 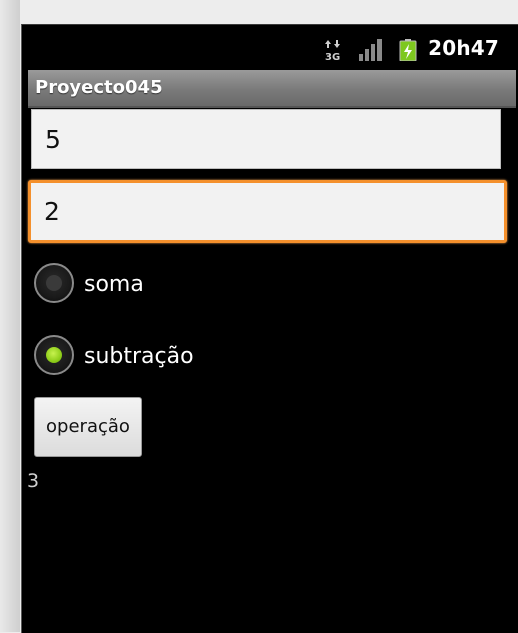 What do you see at coordinates (332, 56) in the screenshot?
I see `svg-text: 3G` at bounding box center [332, 56].